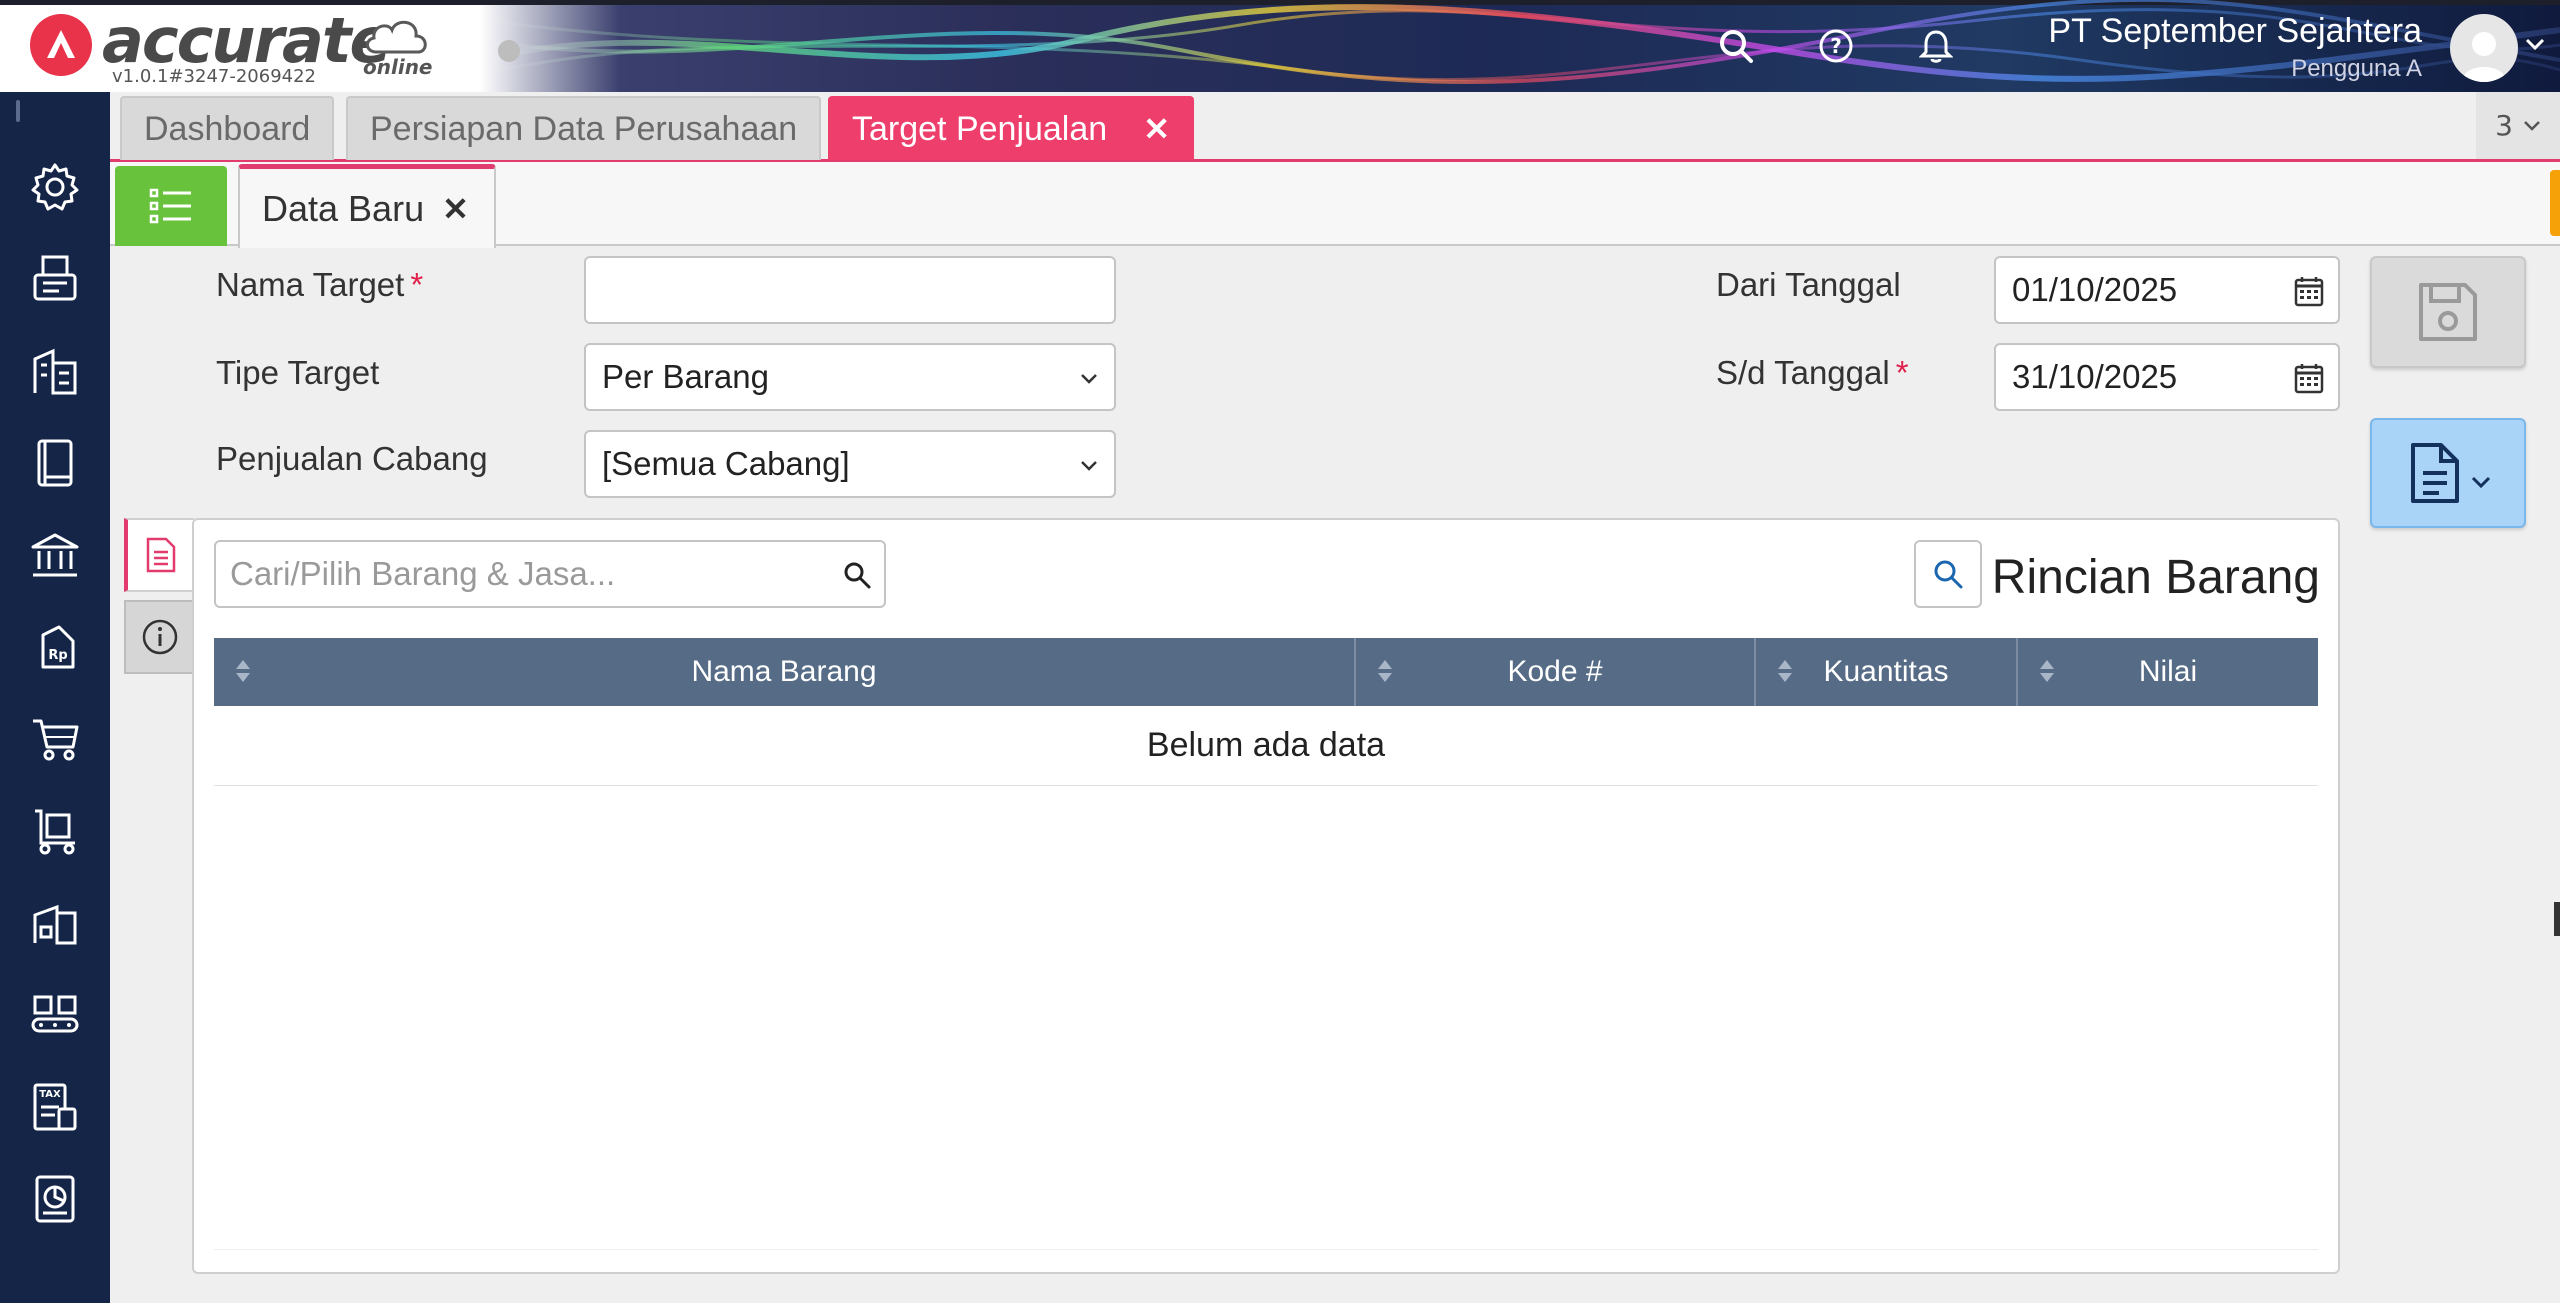 Image resolution: width=2560 pixels, height=1303 pixels. I want to click on book-icon, so click(55, 463).